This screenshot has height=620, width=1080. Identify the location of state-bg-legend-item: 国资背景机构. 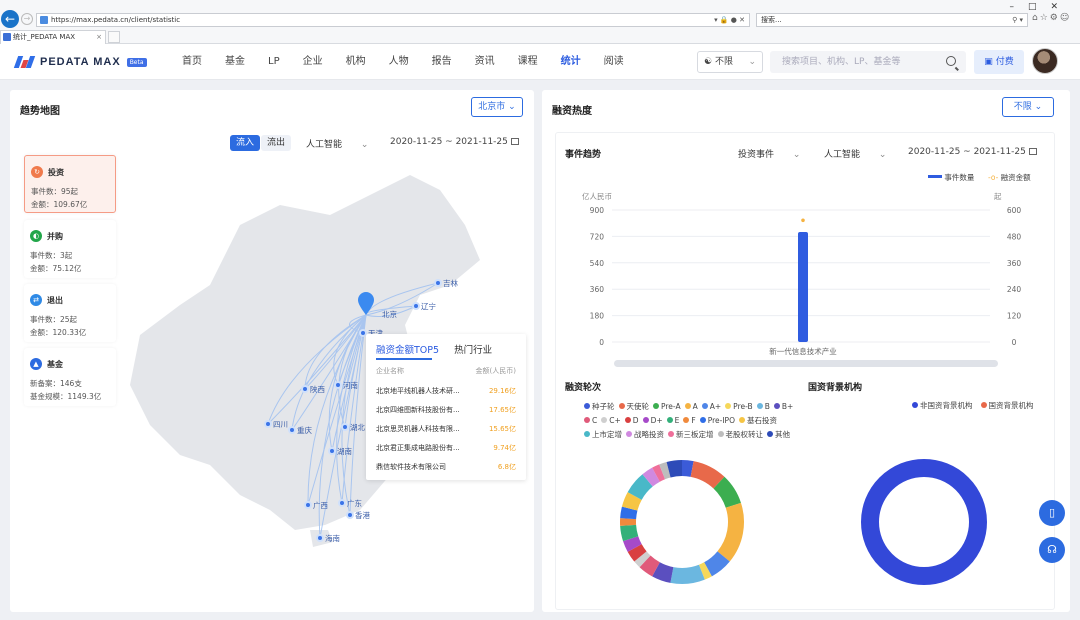
(1007, 405).